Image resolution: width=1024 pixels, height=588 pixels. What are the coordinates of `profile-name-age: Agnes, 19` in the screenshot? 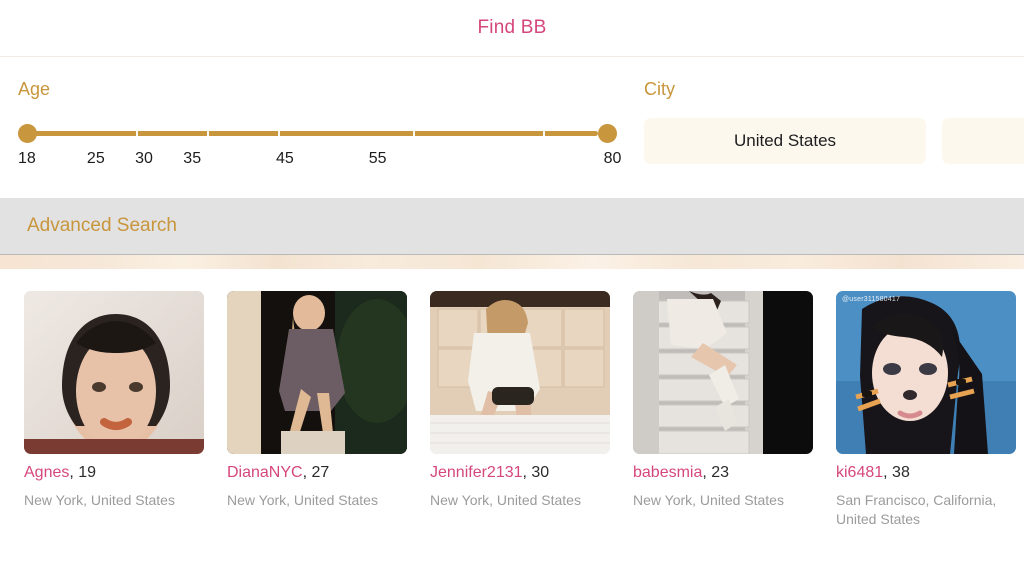 It's located at (114, 473).